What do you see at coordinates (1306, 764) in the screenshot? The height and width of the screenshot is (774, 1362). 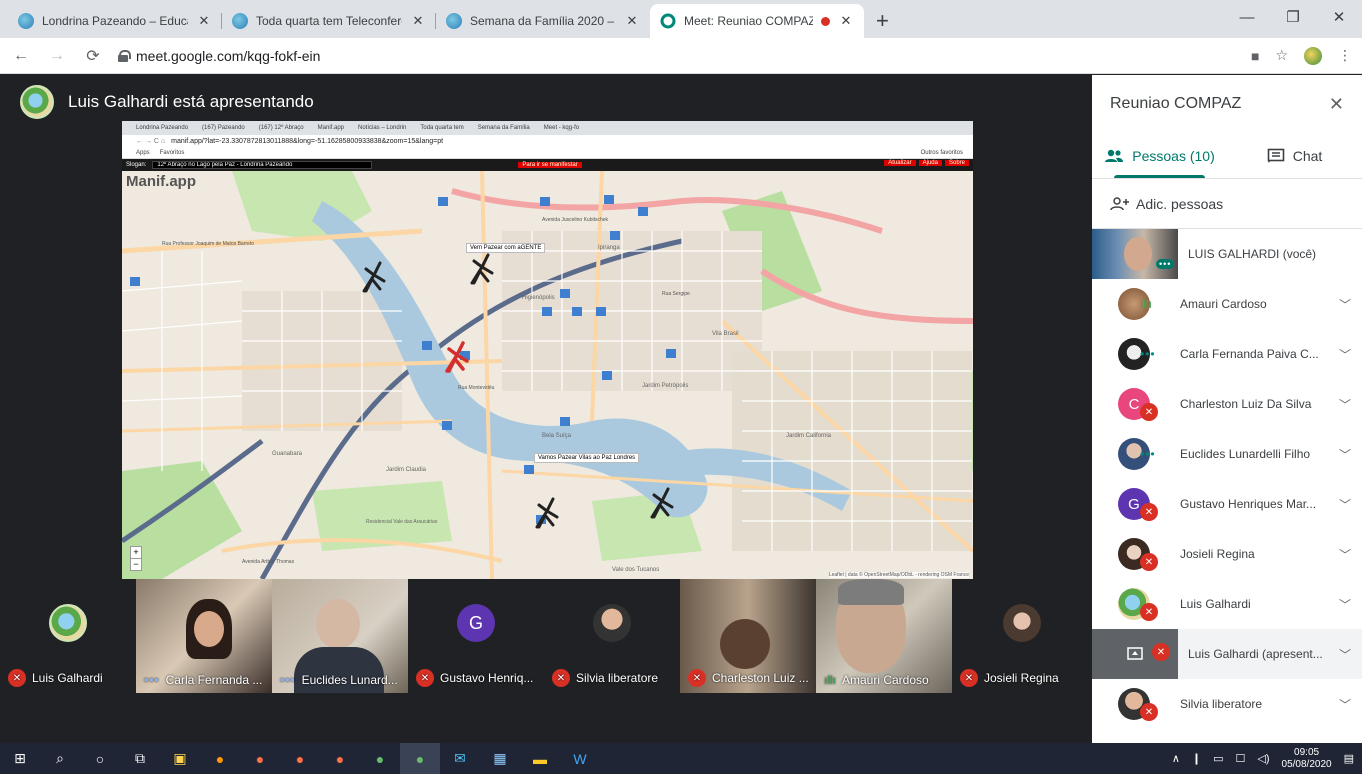 I see `clock-date: 05/08/2020` at bounding box center [1306, 764].